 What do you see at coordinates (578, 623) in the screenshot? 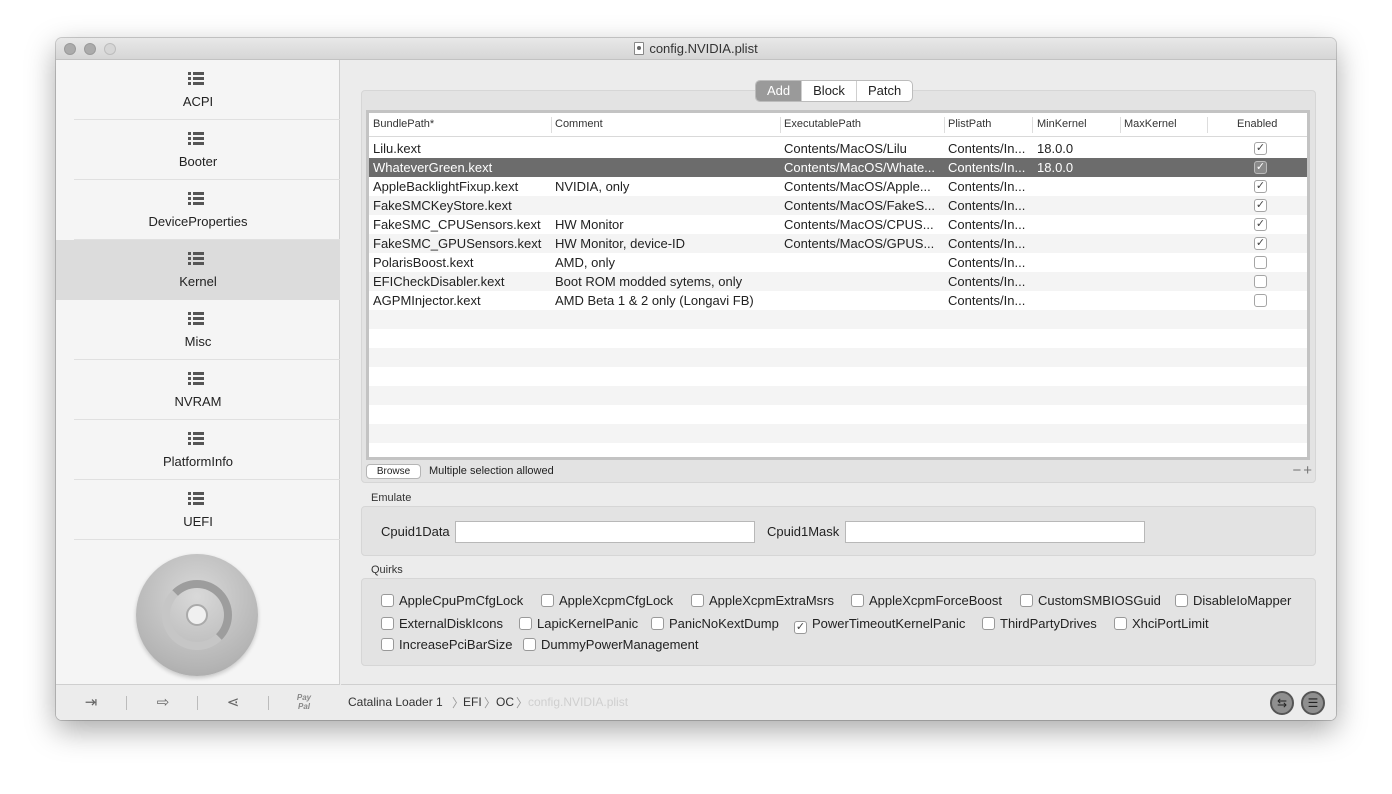
I see `quirk-lapickernelpanic: LapicKernelPanic` at bounding box center [578, 623].